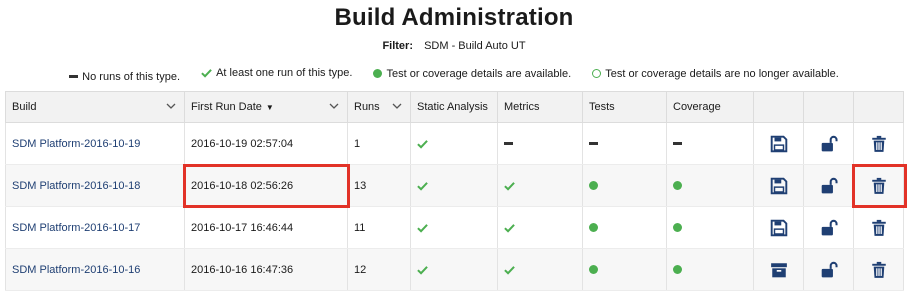 Image resolution: width=908 pixels, height=299 pixels. I want to click on filter-line: Filter: SDM - Build Auto UT, so click(454, 46).